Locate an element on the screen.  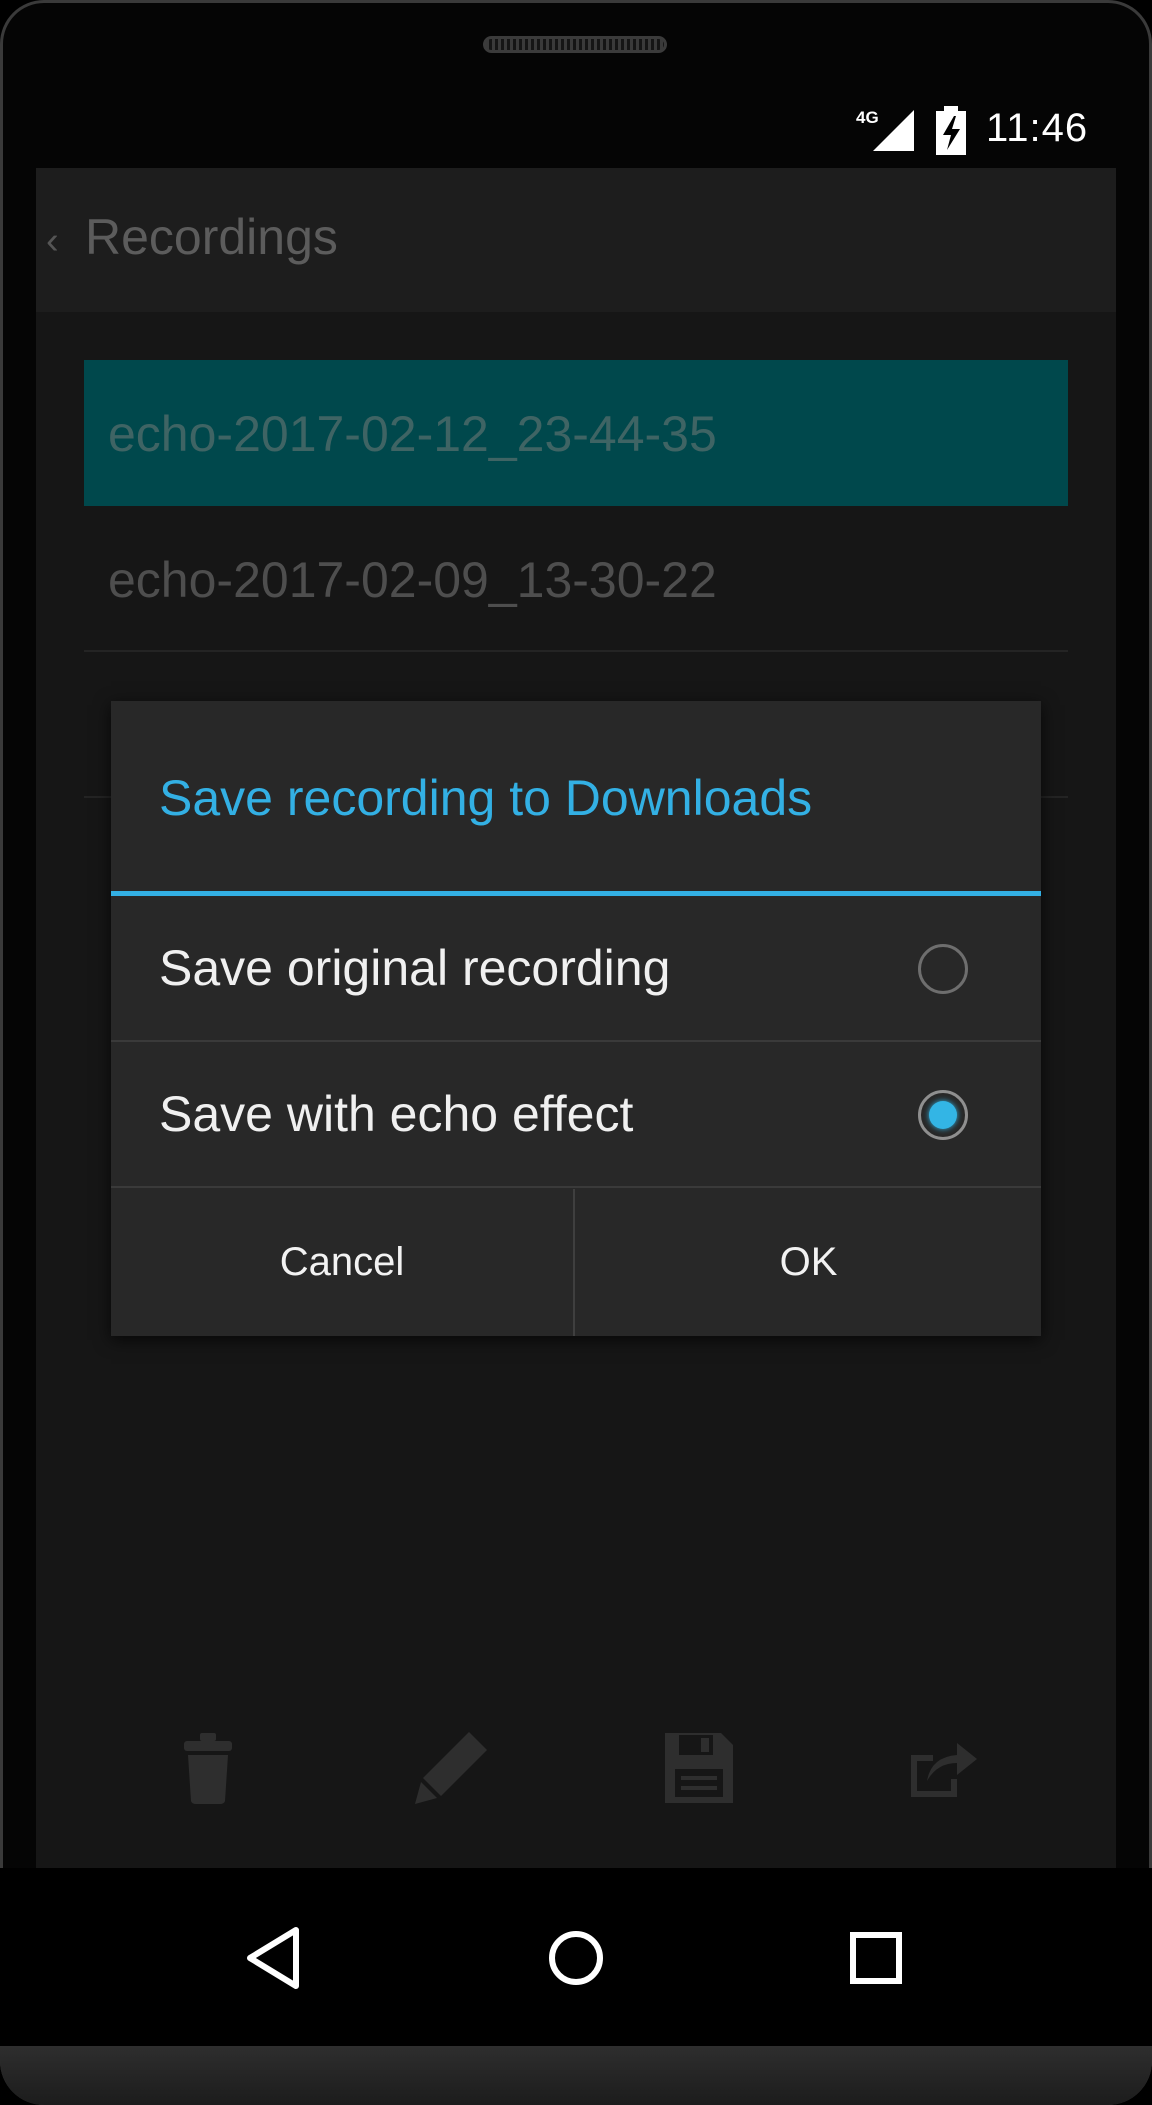
option-label: Save original recording is located at coordinates (415, 968).